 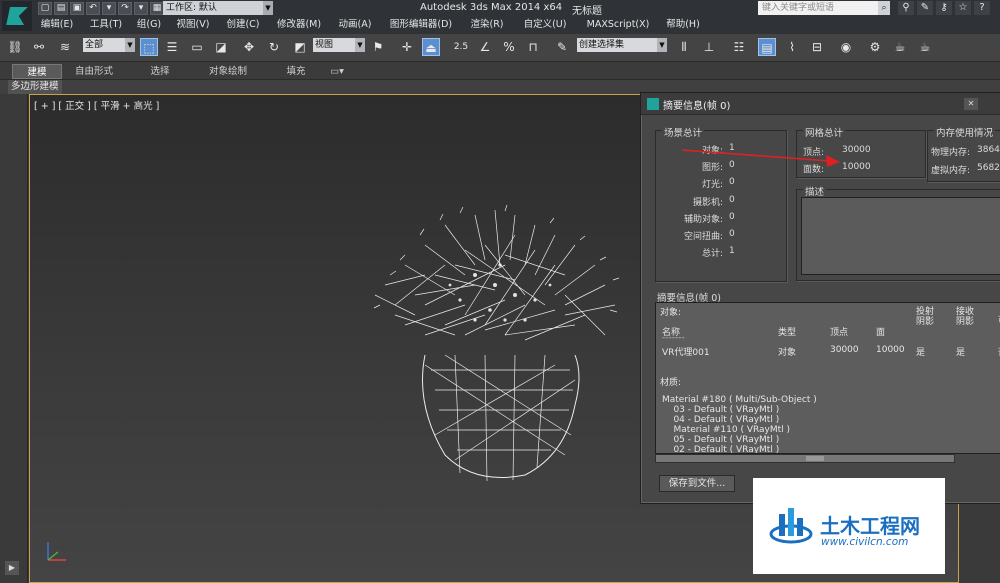 What do you see at coordinates (824, 132) in the screenshot?
I see `mesh-totals-title: 网格总计` at bounding box center [824, 132].